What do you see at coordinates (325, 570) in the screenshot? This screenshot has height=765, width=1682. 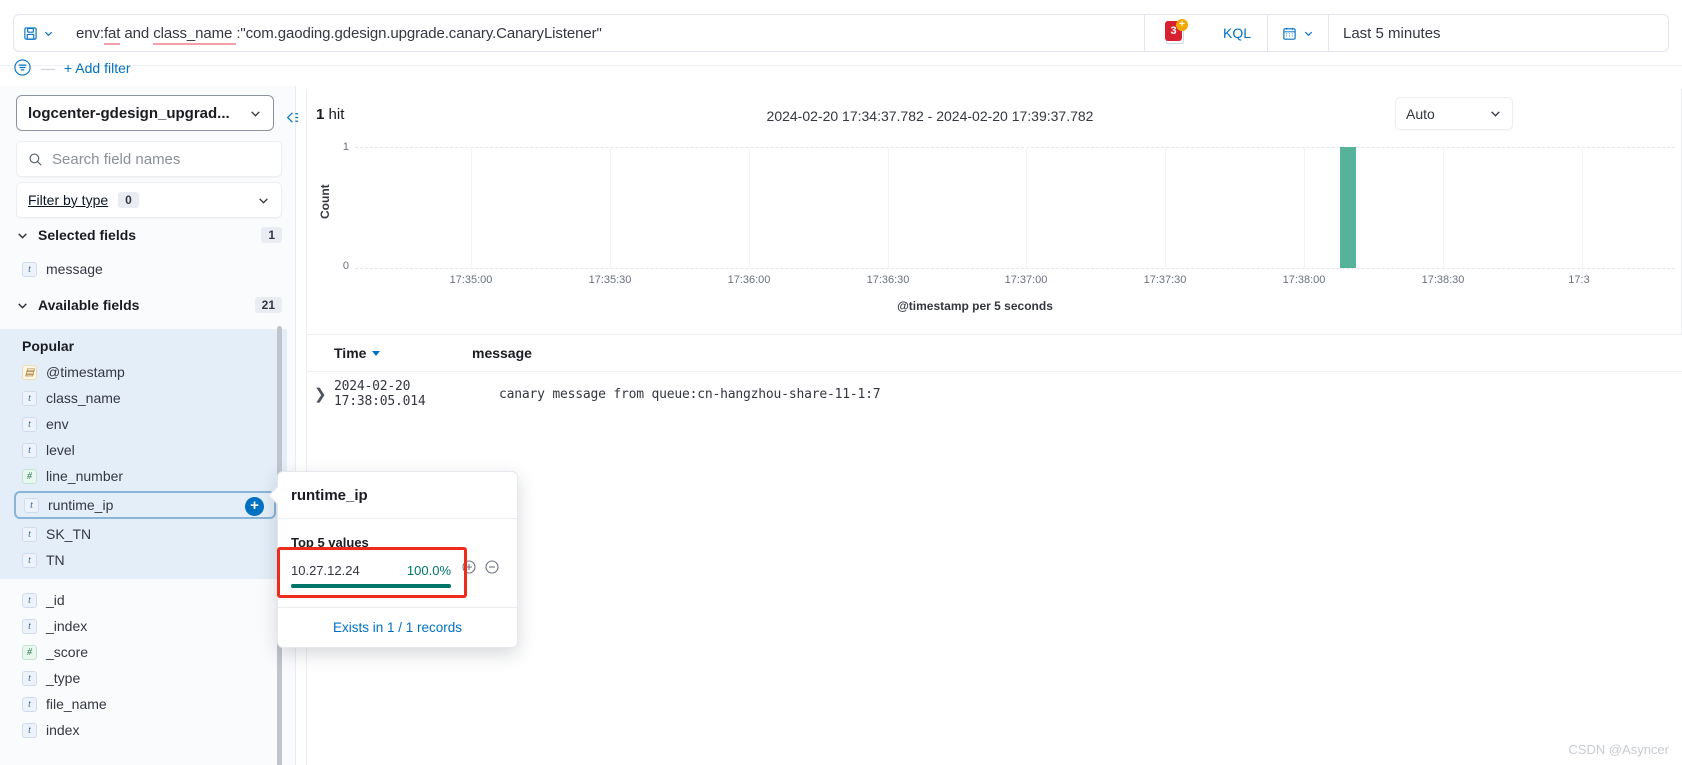 I see `top-value-label: 10.27.12.24` at bounding box center [325, 570].